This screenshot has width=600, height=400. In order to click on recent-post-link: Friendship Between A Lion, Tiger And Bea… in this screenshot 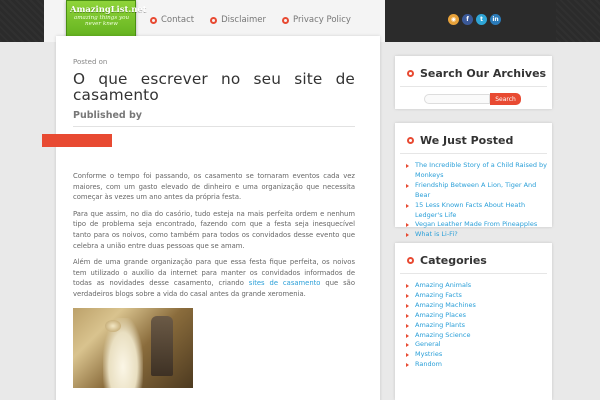, I will do `click(479, 191)`.